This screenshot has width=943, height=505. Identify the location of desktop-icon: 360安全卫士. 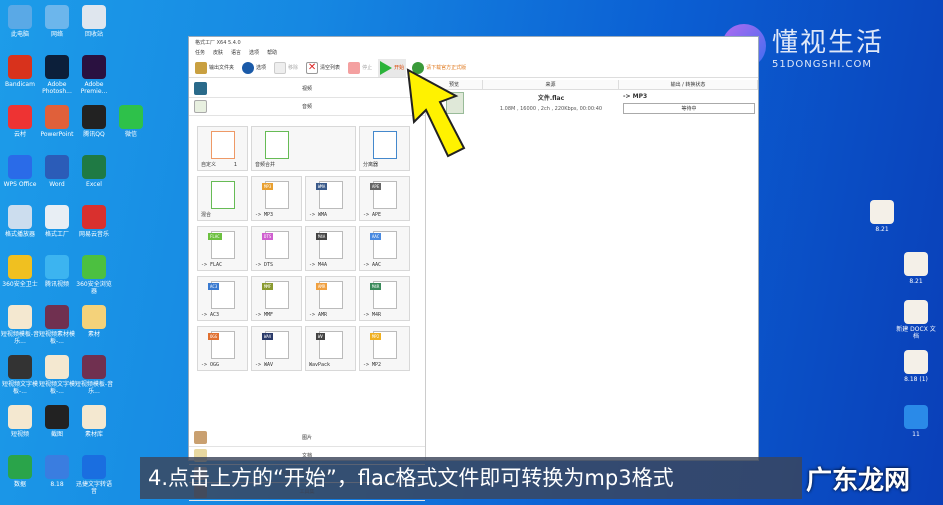
(20, 271).